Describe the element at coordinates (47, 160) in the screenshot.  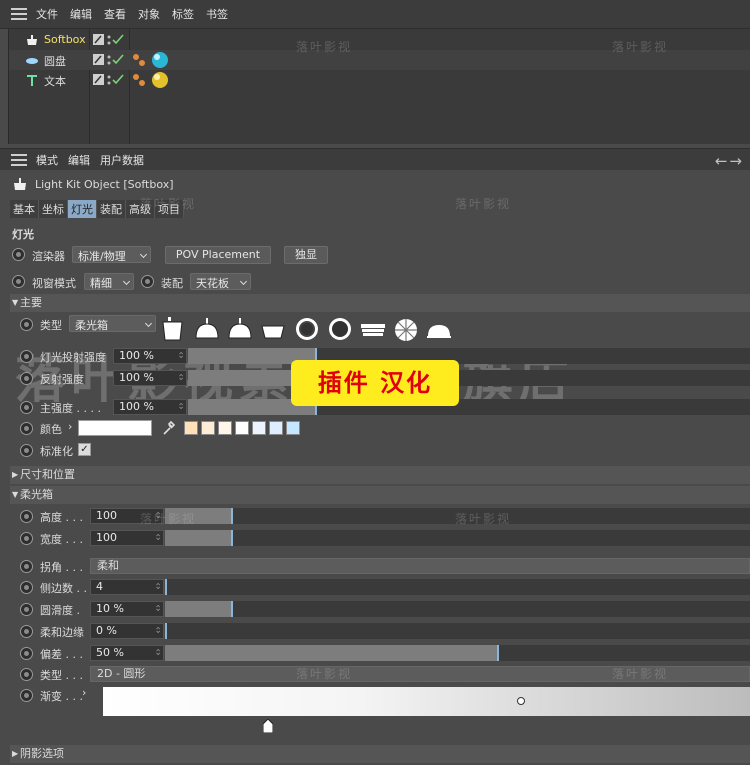
I see `menu-mode: 模式` at that location.